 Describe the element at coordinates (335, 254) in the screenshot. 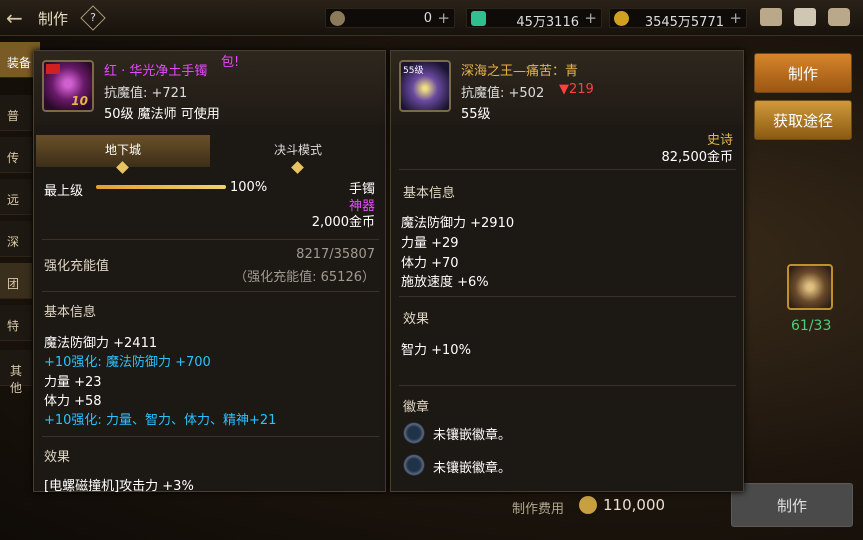

I see `enhance-value: 8217/35807` at that location.